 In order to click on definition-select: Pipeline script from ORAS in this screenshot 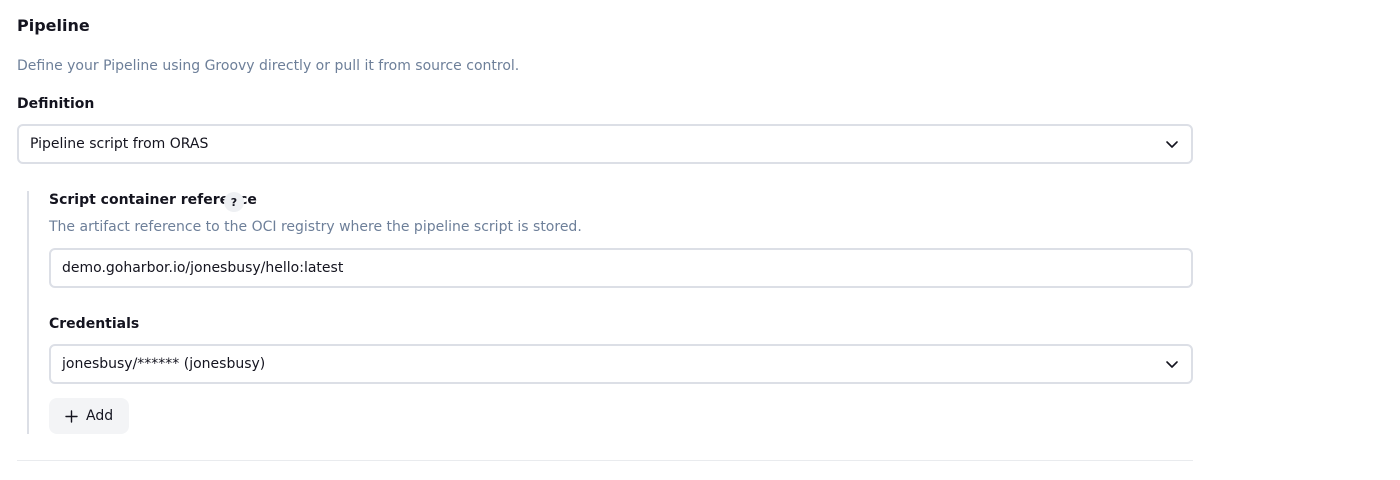, I will do `click(605, 144)`.